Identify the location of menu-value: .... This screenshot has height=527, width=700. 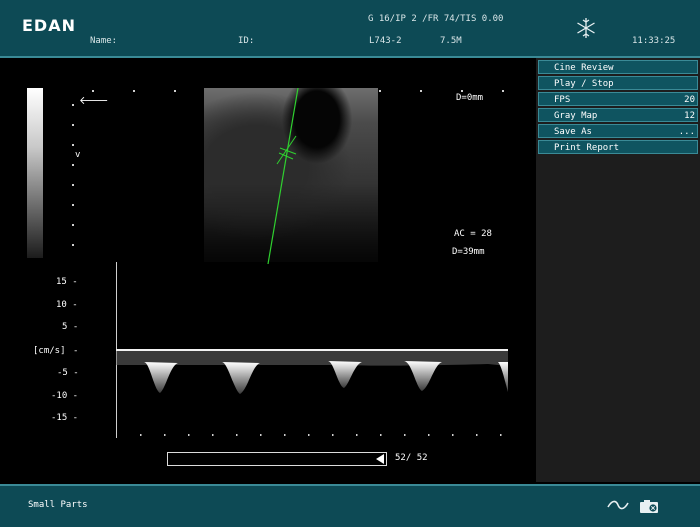
(686, 132).